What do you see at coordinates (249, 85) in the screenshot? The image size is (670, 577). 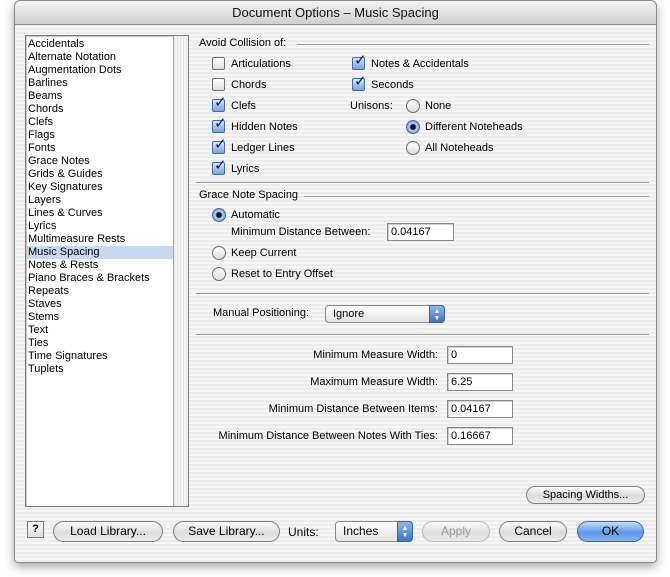 I see `chords-label: Chords` at bounding box center [249, 85].